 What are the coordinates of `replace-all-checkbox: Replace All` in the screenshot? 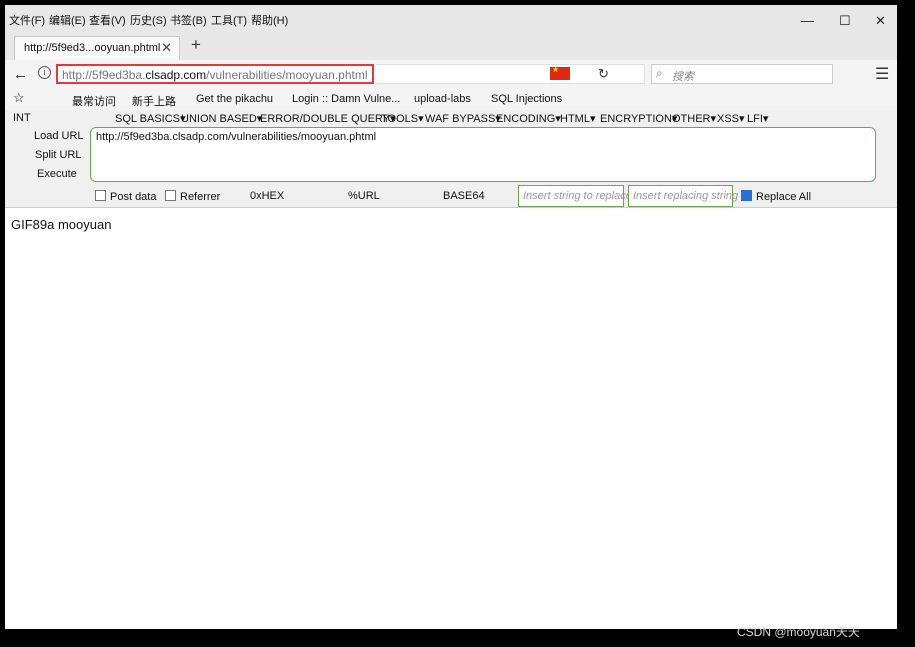 It's located at (776, 196).